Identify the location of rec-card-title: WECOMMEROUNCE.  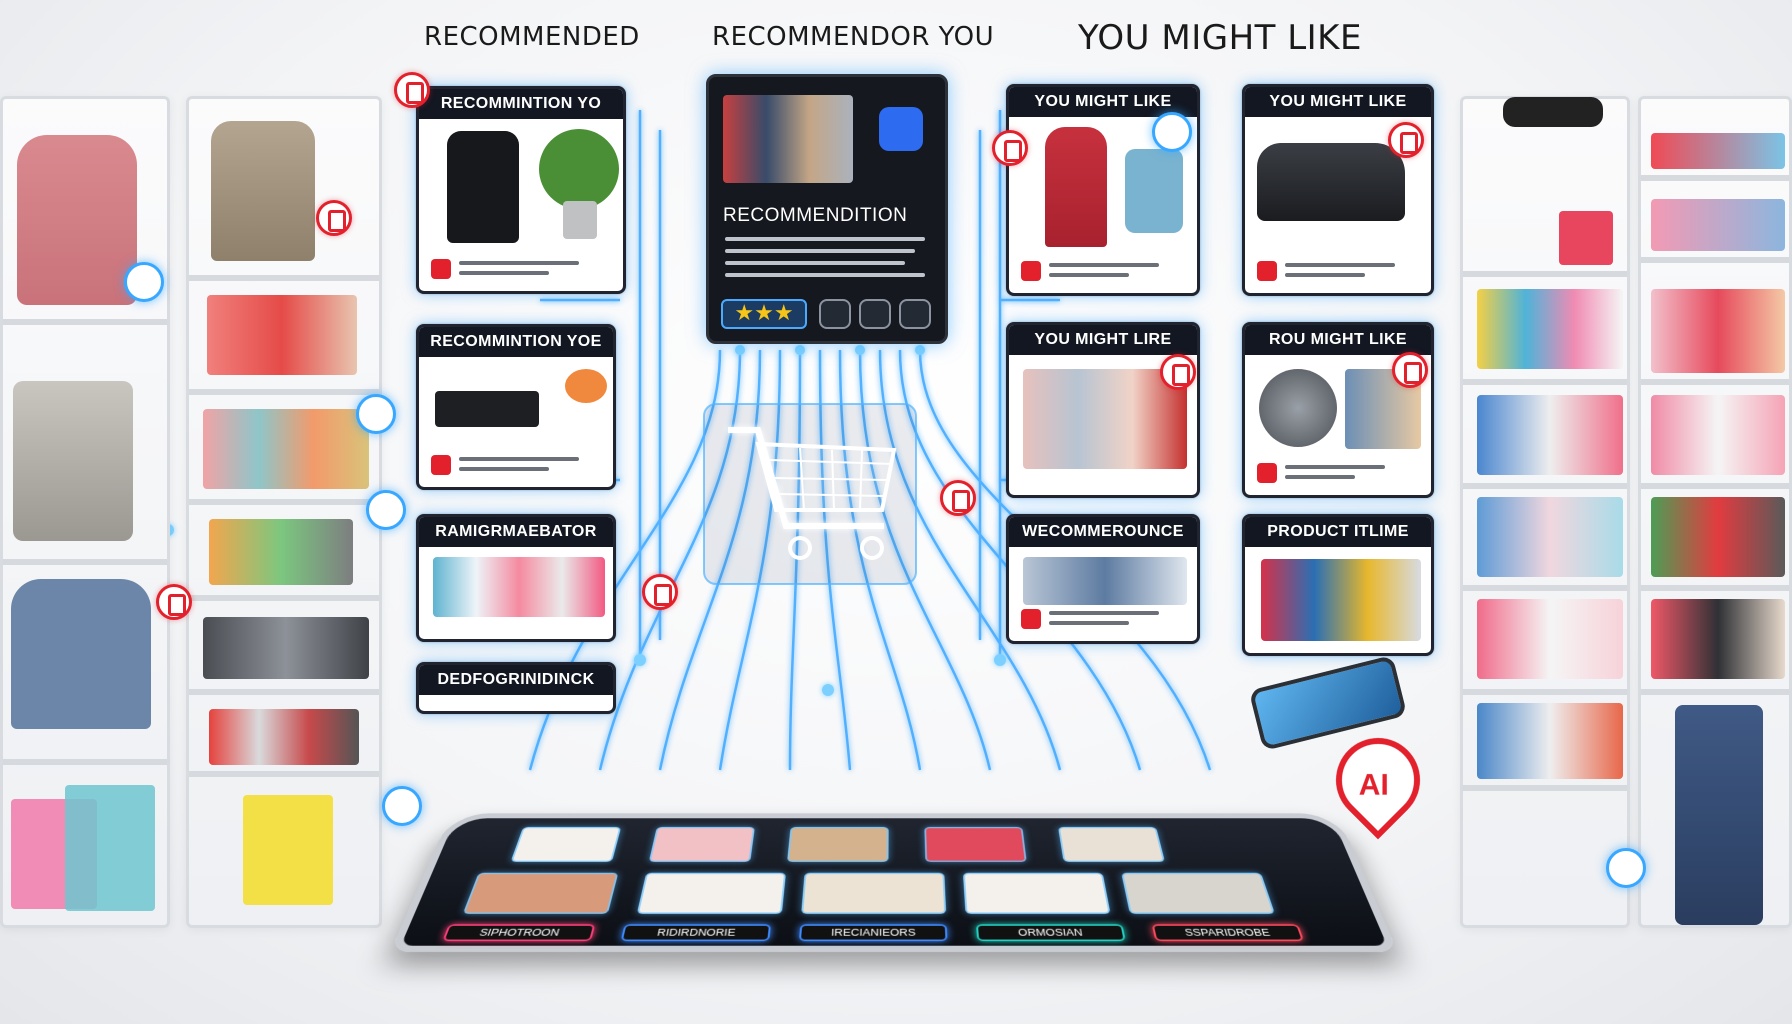
(1103, 532).